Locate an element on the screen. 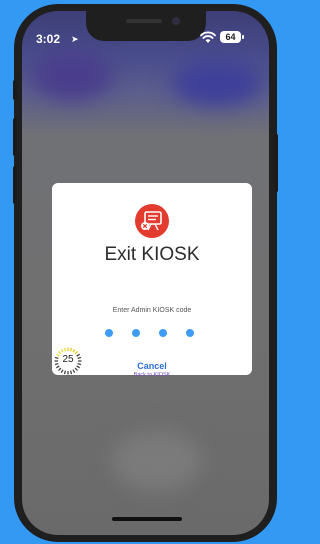 Image resolution: width=320 pixels, height=544 pixels. home-indicator is located at coordinates (147, 519).